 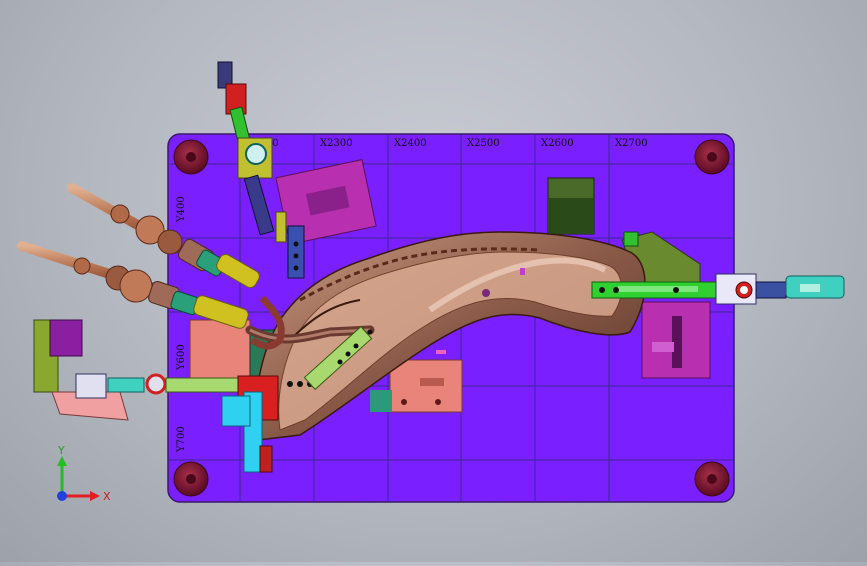 I want to click on grid-y-label: Y700, so click(x=181, y=439).